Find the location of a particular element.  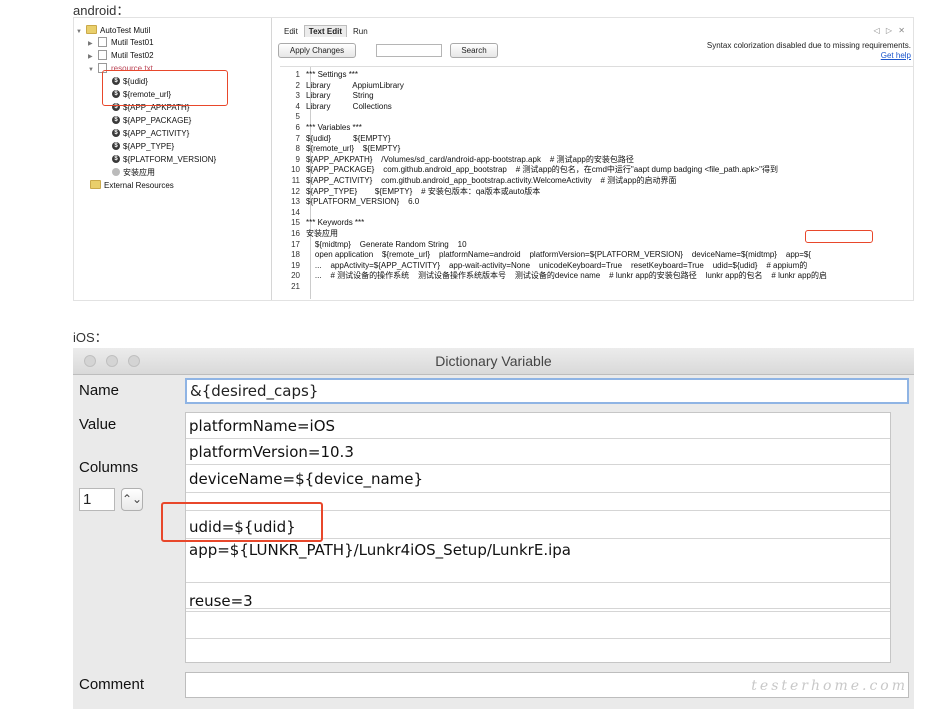

tree-item-mutil-test01: ▶ Mutil Test01 is located at coordinates (121, 43).